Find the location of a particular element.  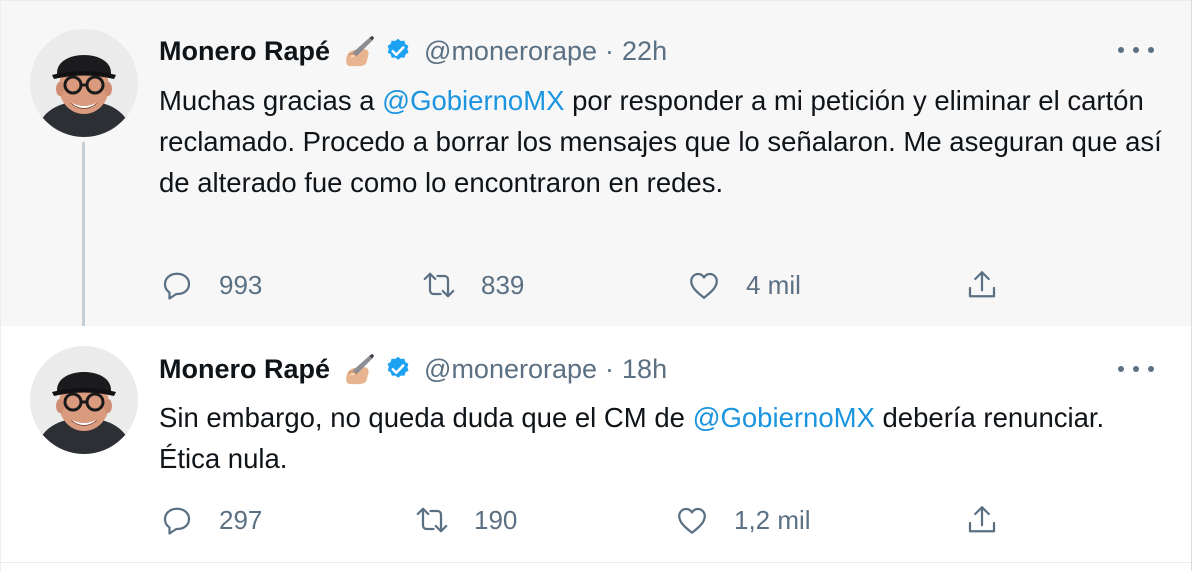

like-count: 4 mil is located at coordinates (773, 284).